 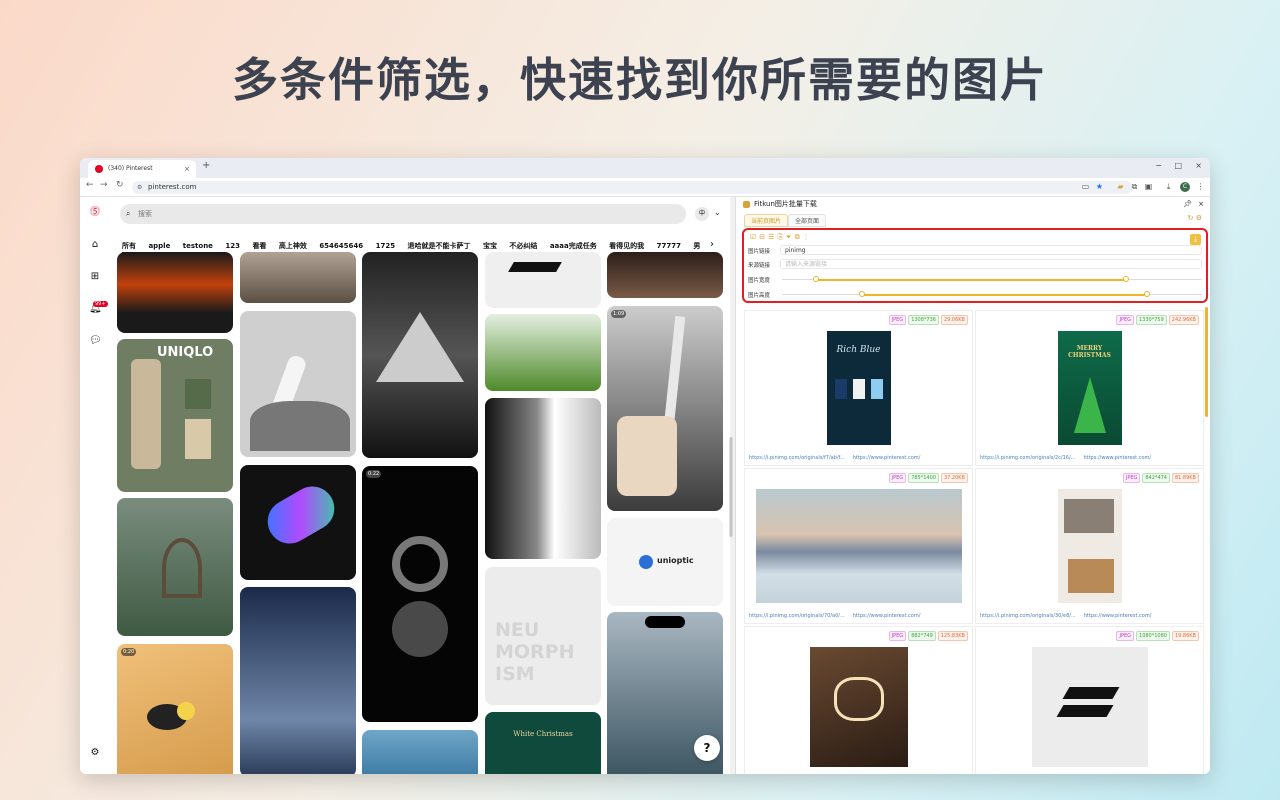 What do you see at coordinates (992, 279) in the screenshot?
I see `width-range-slider` at bounding box center [992, 279].